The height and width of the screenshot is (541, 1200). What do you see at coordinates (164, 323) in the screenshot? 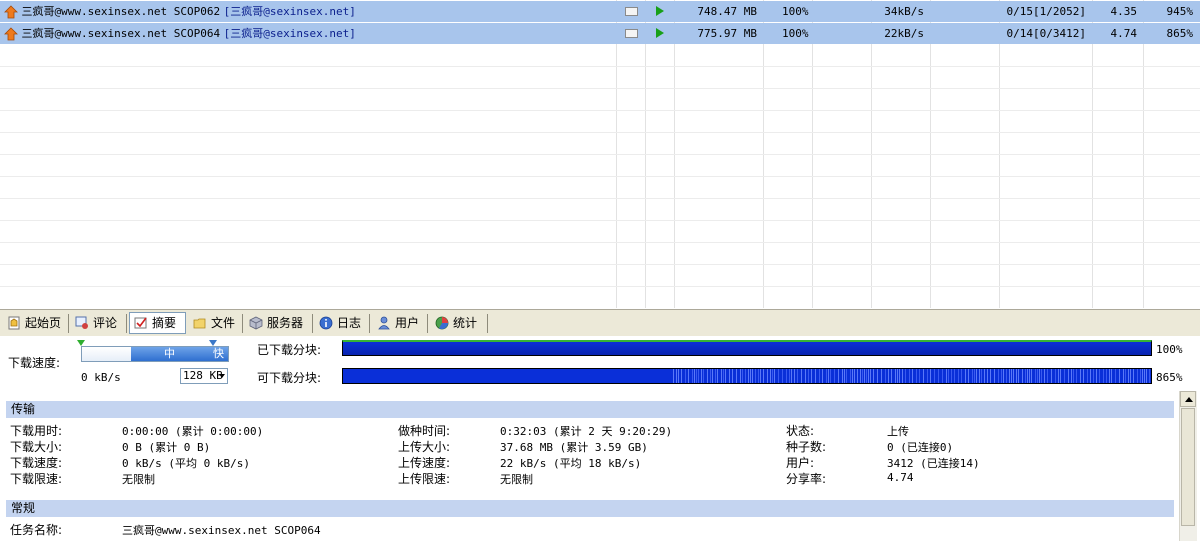
I see `tab-label: 摘要` at bounding box center [164, 323].